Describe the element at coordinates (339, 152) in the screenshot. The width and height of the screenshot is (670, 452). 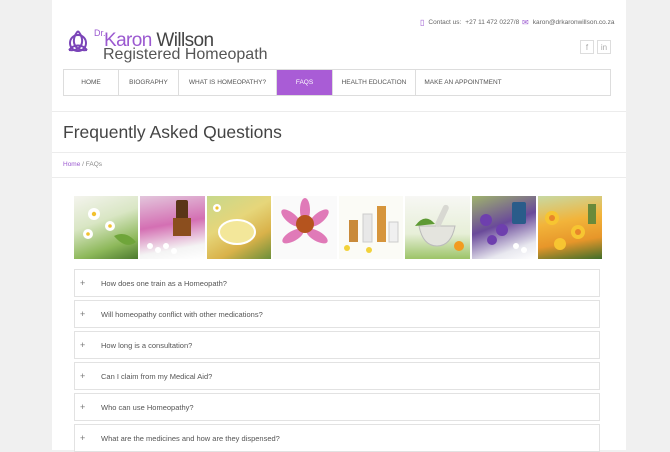
I see `title-divider` at that location.